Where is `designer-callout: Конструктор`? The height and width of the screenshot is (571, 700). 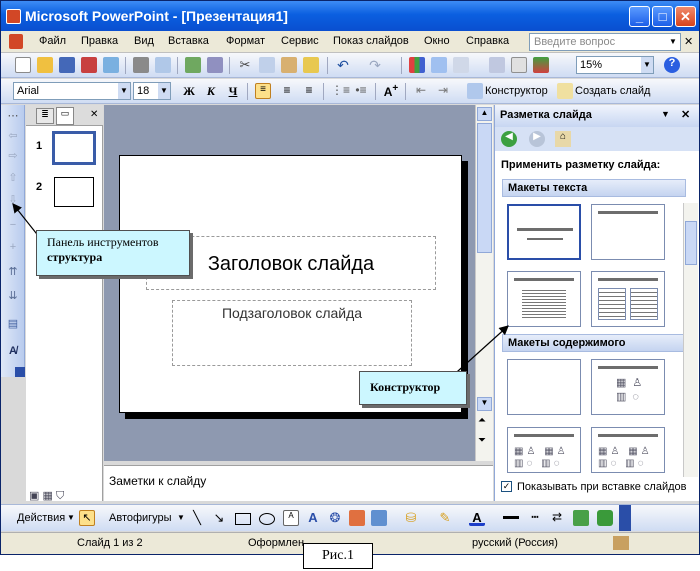 designer-callout: Конструктор is located at coordinates (413, 388).